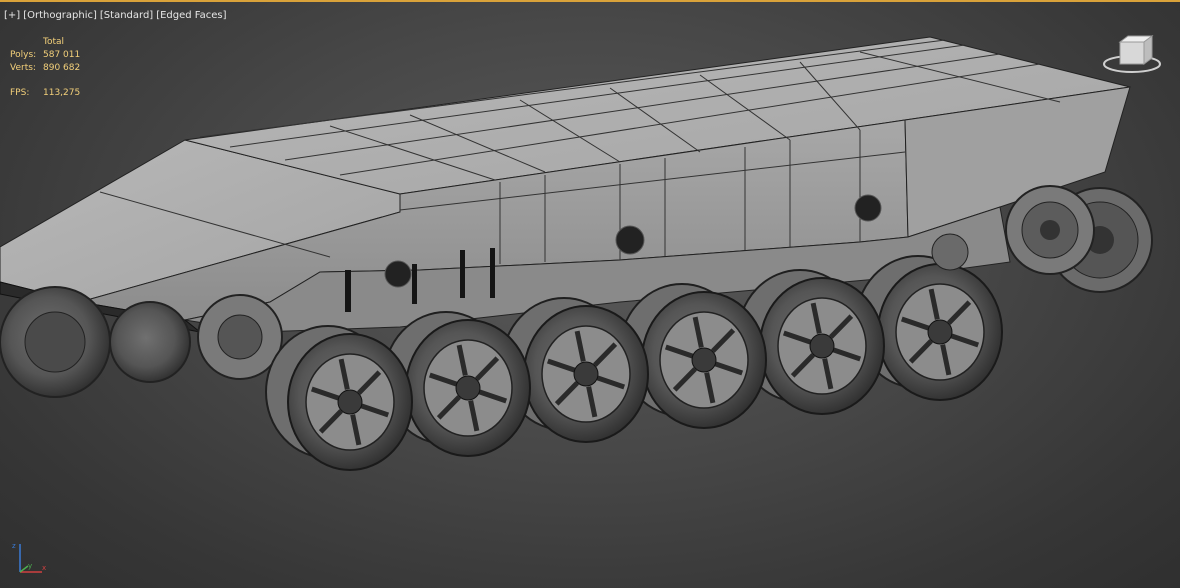  Describe the element at coordinates (1079, 239) in the screenshot. I see `drive-sprocket` at that location.